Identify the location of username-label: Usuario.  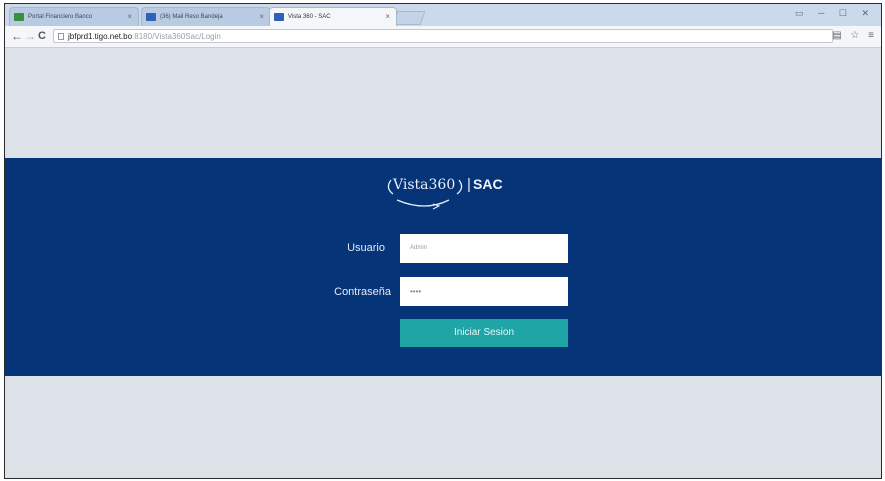
(366, 248).